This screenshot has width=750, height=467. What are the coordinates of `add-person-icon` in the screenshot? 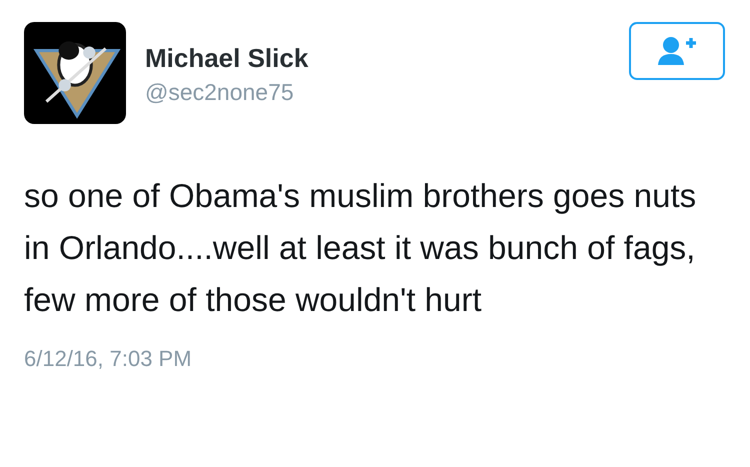 It's located at (677, 51).